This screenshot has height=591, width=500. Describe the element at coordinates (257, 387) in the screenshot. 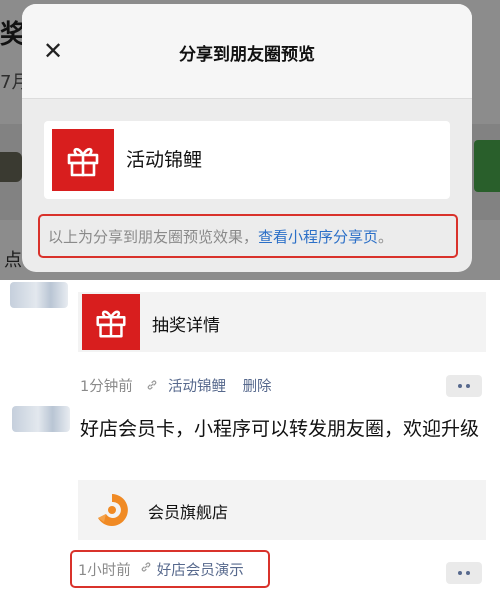

I see `delete-link: 删除` at that location.